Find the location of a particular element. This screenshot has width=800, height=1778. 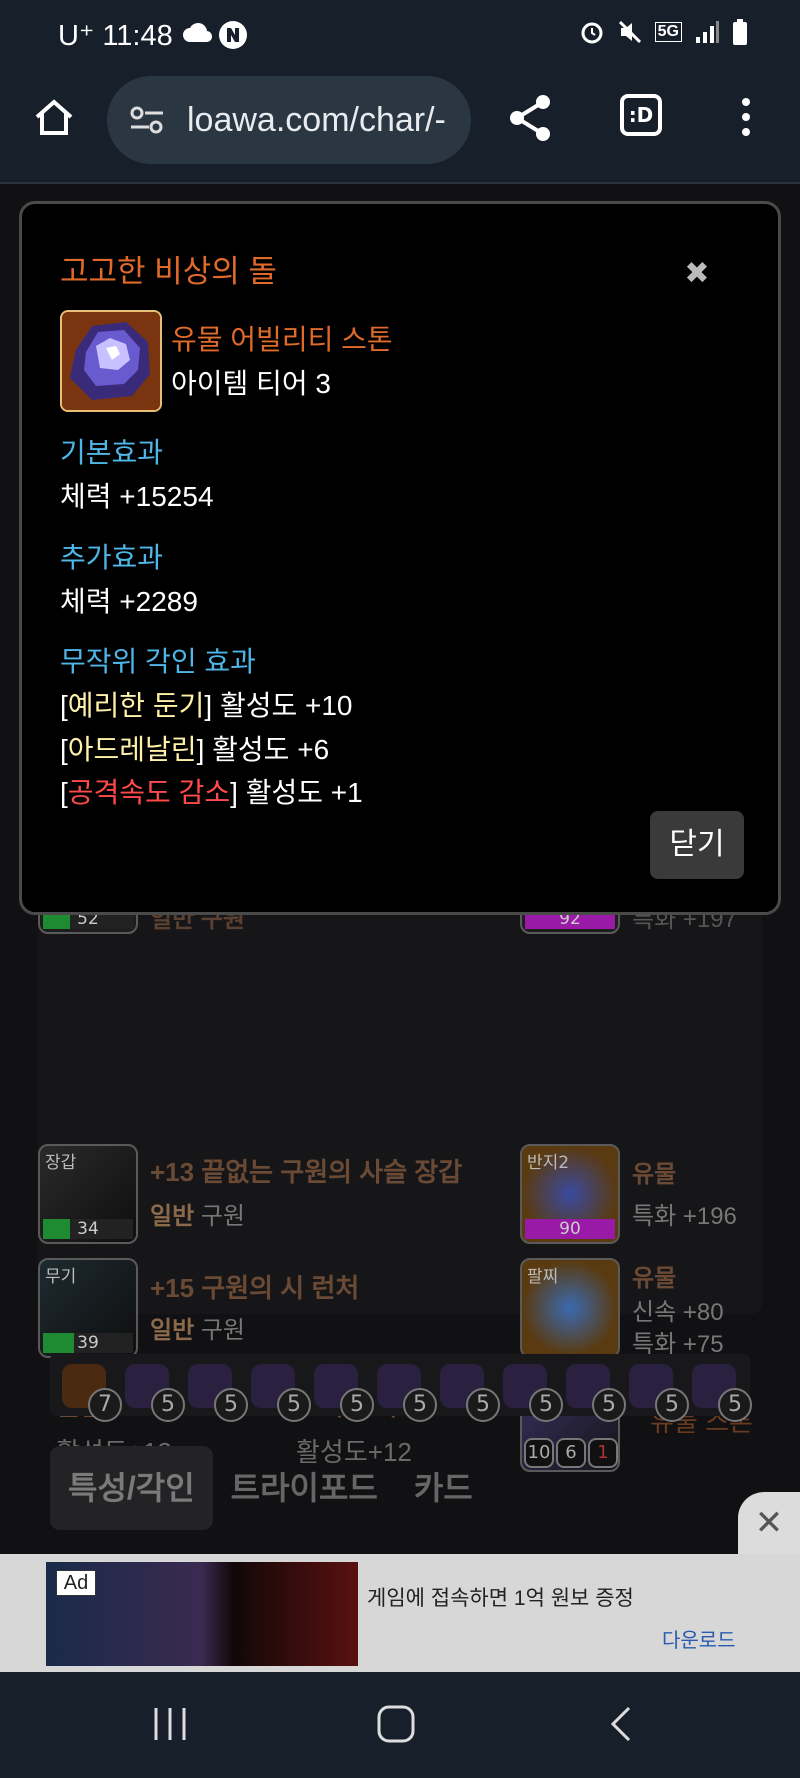

share-icon is located at coordinates (530, 118).